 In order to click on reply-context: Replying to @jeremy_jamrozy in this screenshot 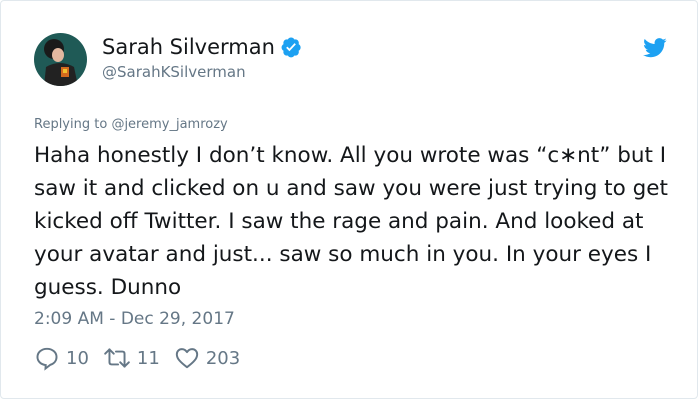, I will do `click(131, 124)`.